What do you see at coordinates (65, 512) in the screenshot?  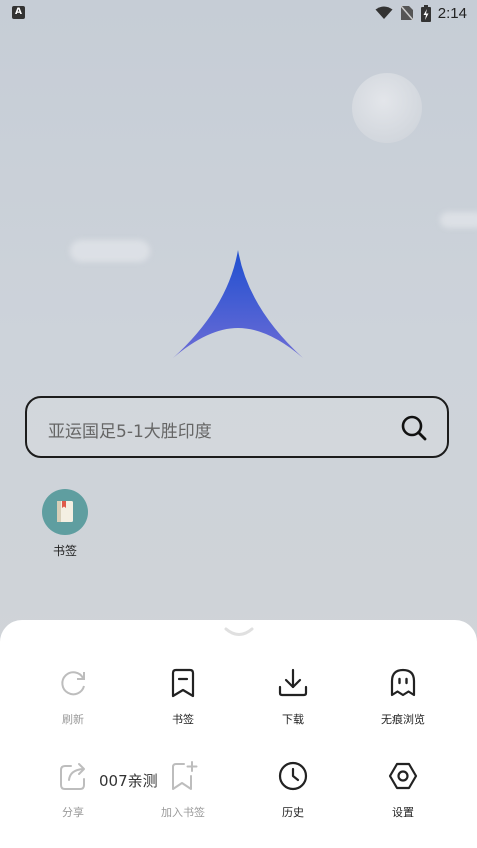 I see `bookmark-book-icon` at bounding box center [65, 512].